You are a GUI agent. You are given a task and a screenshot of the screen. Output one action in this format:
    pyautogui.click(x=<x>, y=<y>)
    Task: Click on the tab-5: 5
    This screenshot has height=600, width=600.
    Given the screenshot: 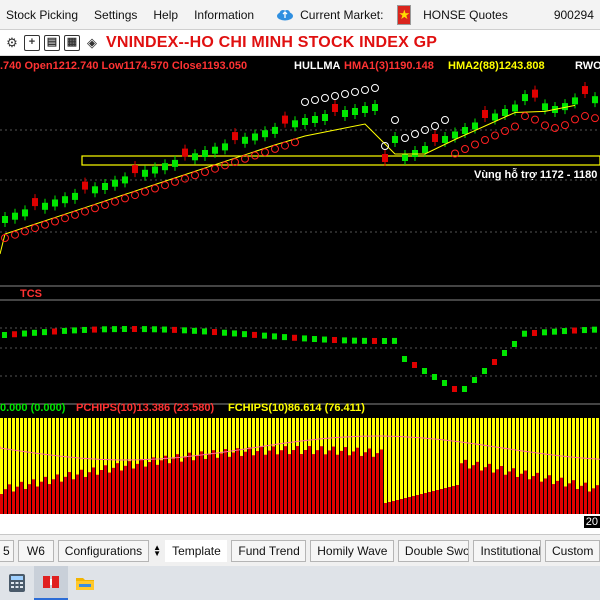 What is the action you would take?
    pyautogui.click(x=7, y=550)
    